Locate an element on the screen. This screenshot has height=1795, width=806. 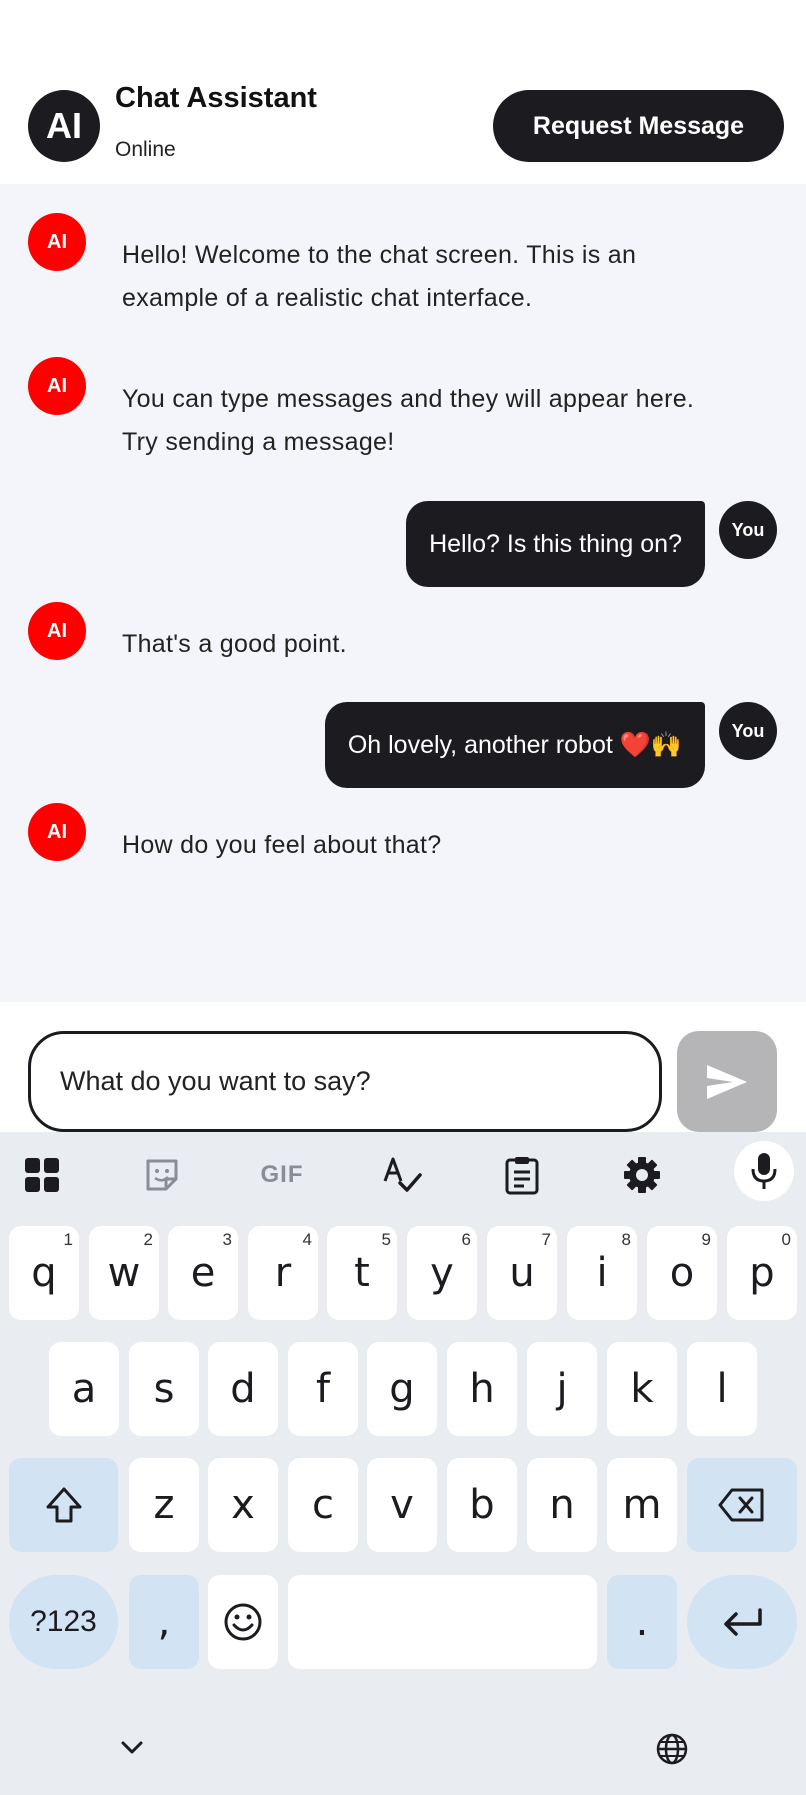
sticker-icon is located at coordinates (162, 1175).